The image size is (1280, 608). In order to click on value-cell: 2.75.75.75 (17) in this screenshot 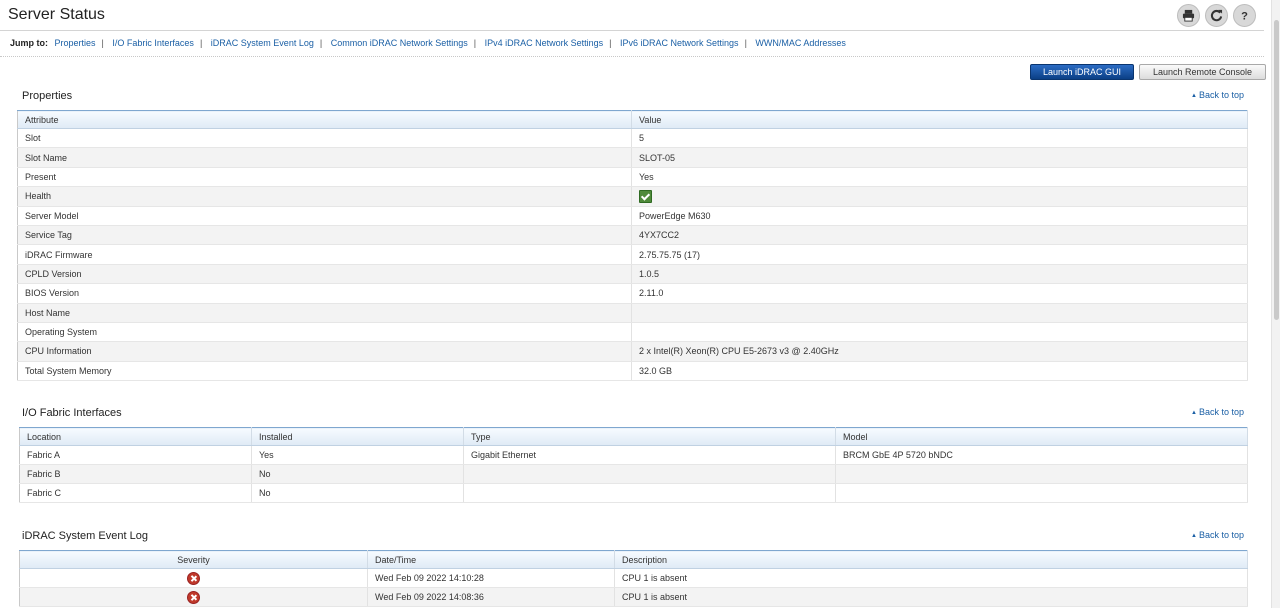, I will do `click(939, 254)`.